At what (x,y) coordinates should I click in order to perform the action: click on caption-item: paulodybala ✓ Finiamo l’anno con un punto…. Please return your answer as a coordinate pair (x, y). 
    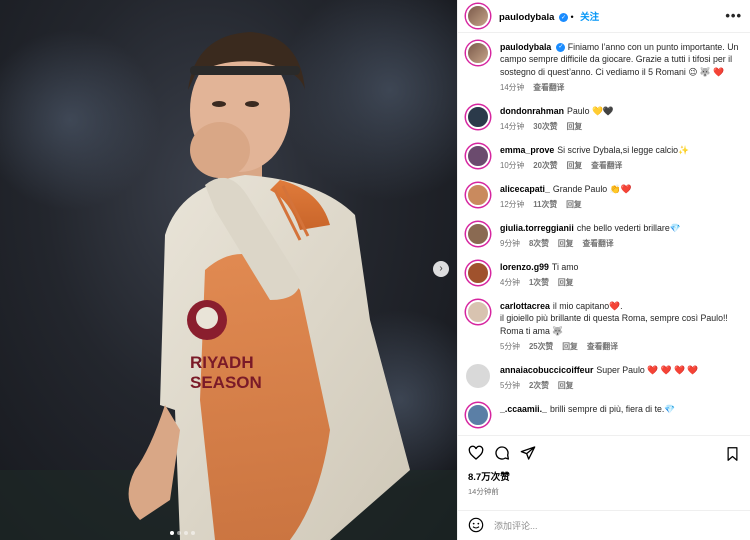
    Looking at the image, I should click on (604, 67).